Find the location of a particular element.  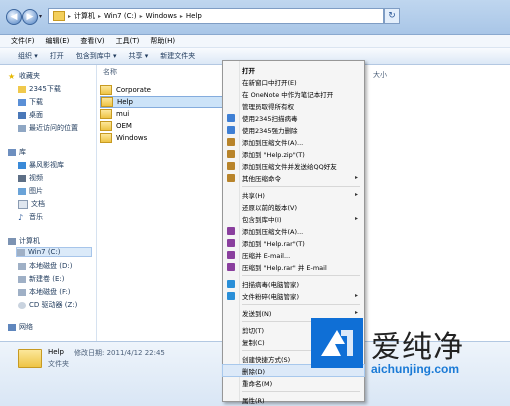

breadcrumb-windows: Windows is located at coordinates (161, 16).